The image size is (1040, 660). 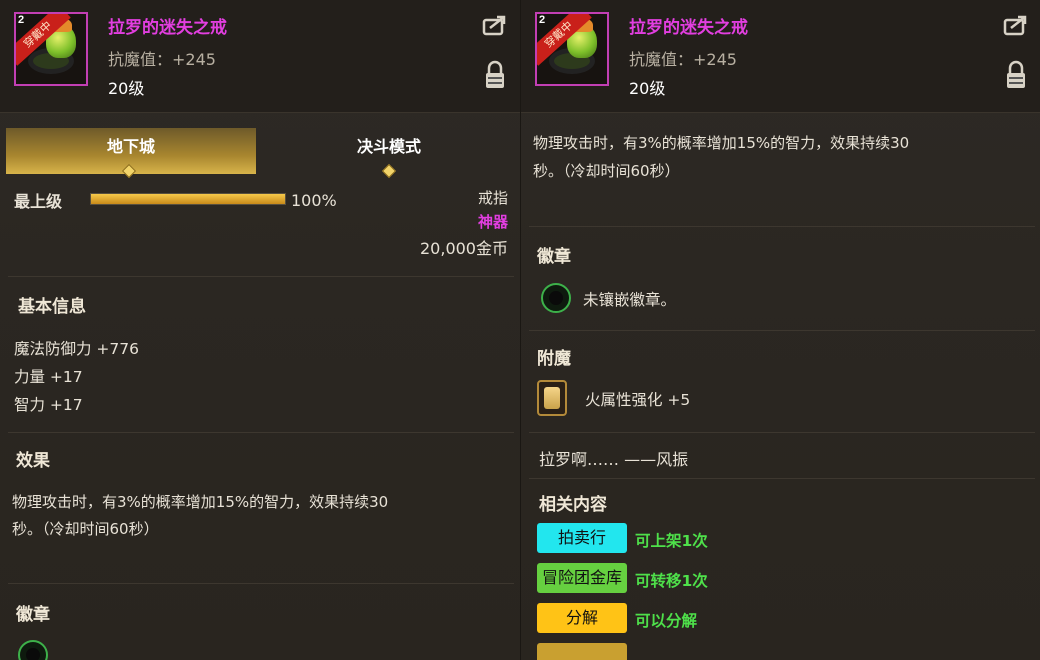 I want to click on disassemble-button: 分解, so click(x=582, y=618).